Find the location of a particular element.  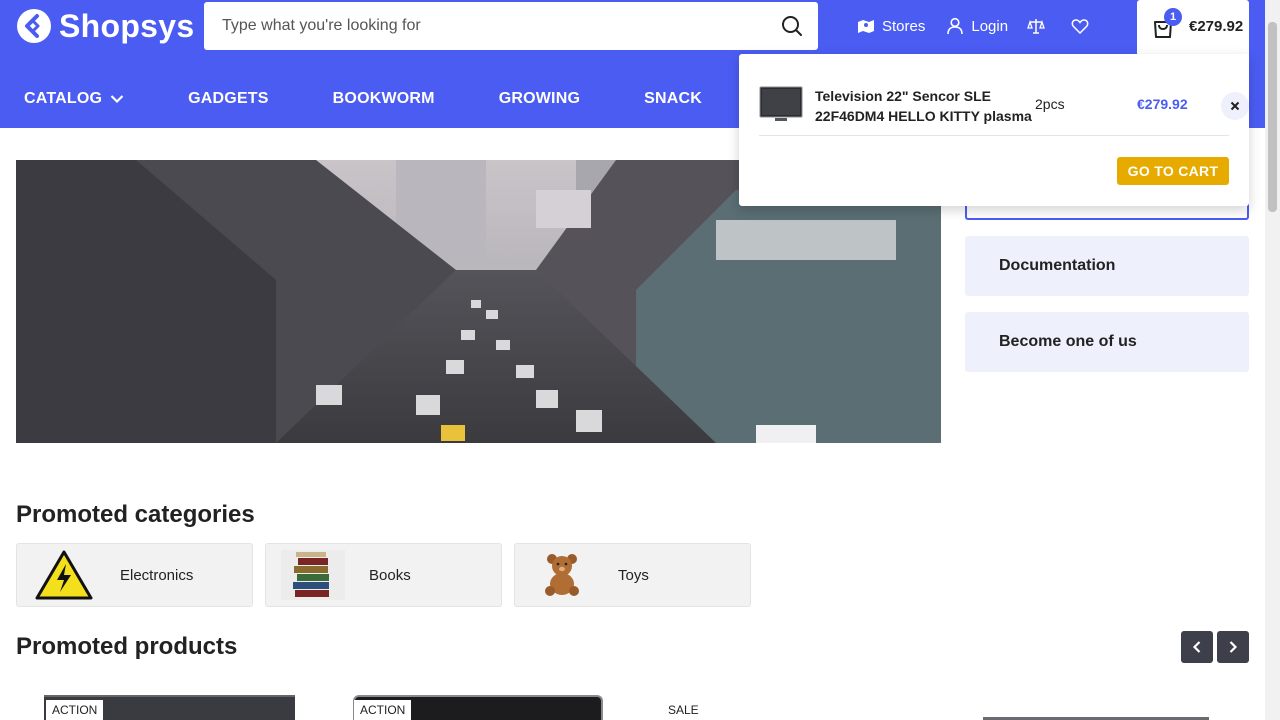

category-label: Toys is located at coordinates (633, 575).